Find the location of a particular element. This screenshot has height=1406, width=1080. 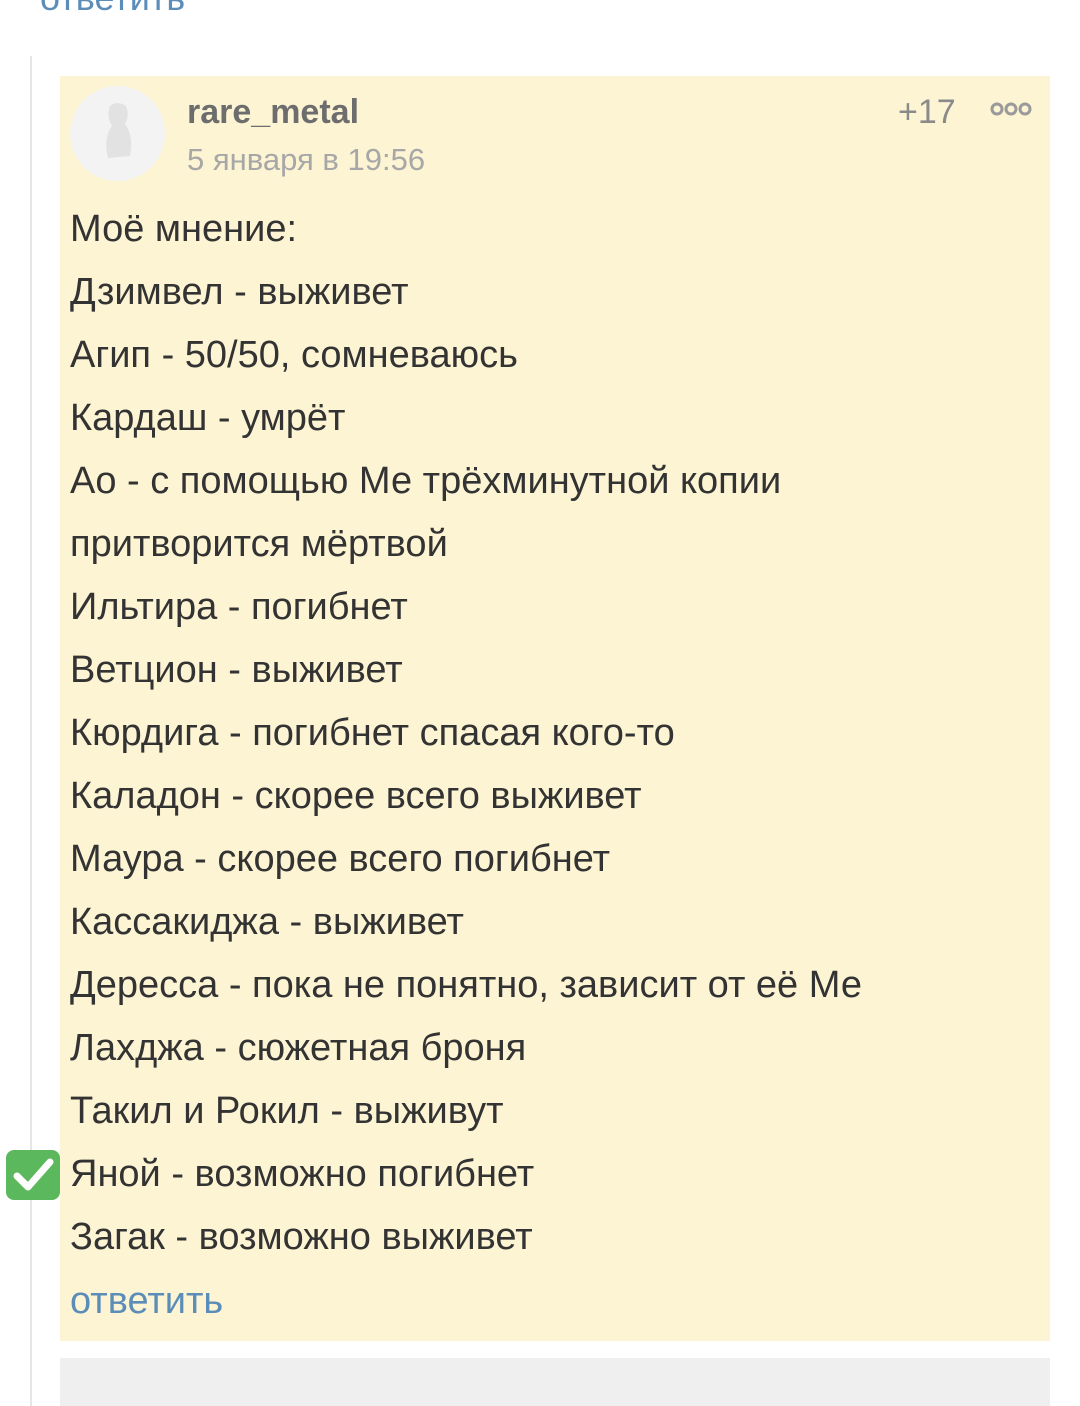

thread-line is located at coordinates (31, 731).